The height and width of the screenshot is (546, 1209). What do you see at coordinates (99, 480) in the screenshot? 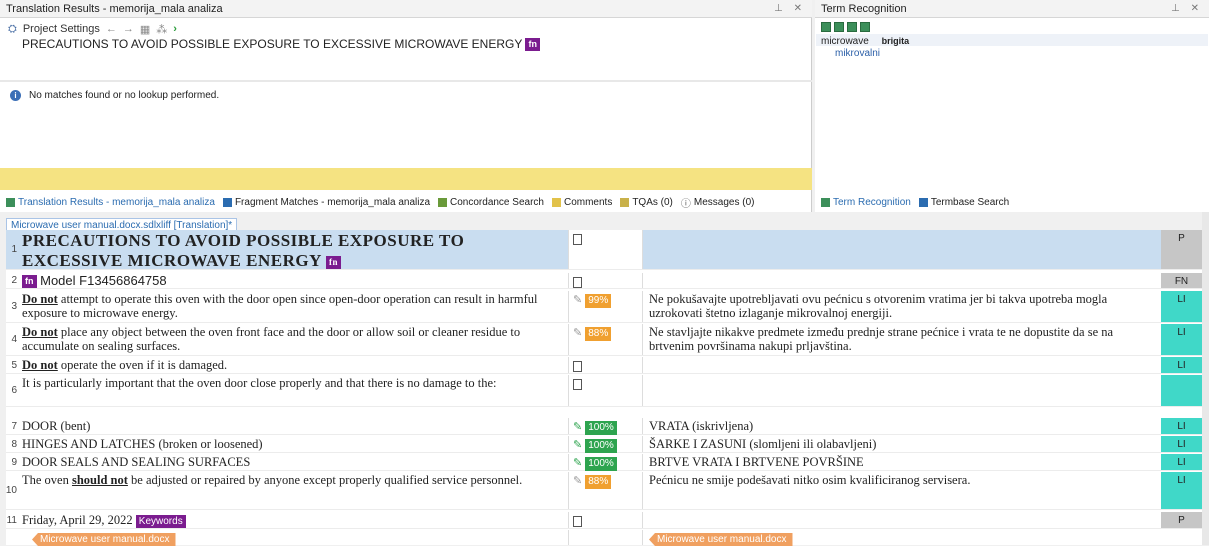
I see `source-bold-text: should not` at bounding box center [99, 480].